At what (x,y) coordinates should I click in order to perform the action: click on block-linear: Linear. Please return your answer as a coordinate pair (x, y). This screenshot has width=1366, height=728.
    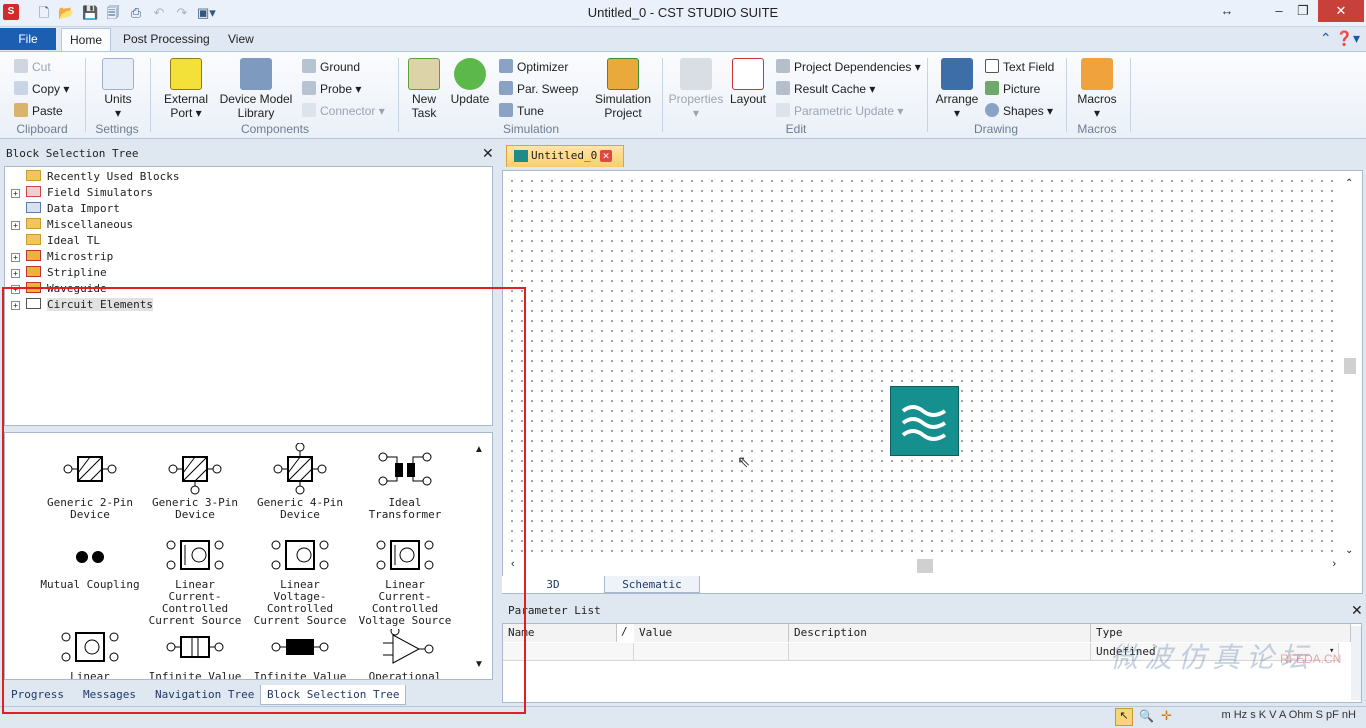
    Looking at the image, I should click on (90, 654).